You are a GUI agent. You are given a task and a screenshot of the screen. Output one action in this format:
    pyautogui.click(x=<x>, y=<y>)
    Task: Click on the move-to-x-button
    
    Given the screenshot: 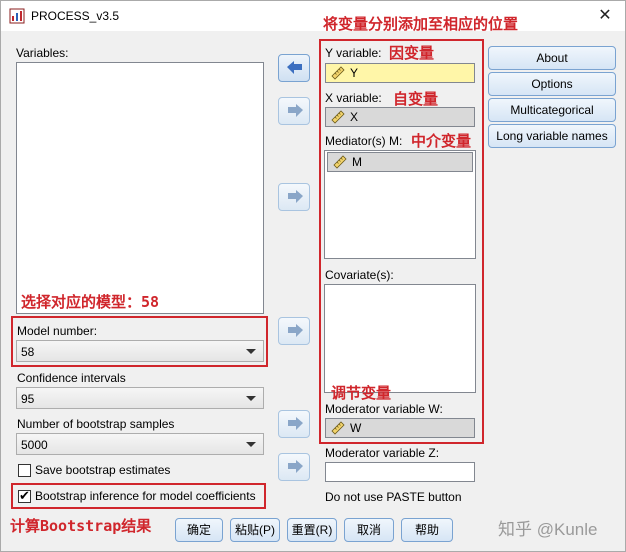 What is the action you would take?
    pyautogui.click(x=294, y=111)
    